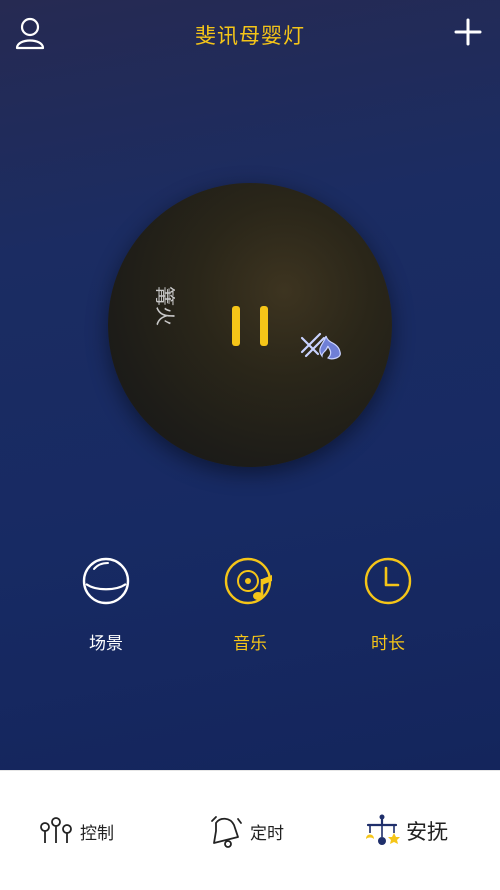 Image resolution: width=500 pixels, height=890 pixels. I want to click on top-bar: 斐讯母婴灯, so click(250, 34).